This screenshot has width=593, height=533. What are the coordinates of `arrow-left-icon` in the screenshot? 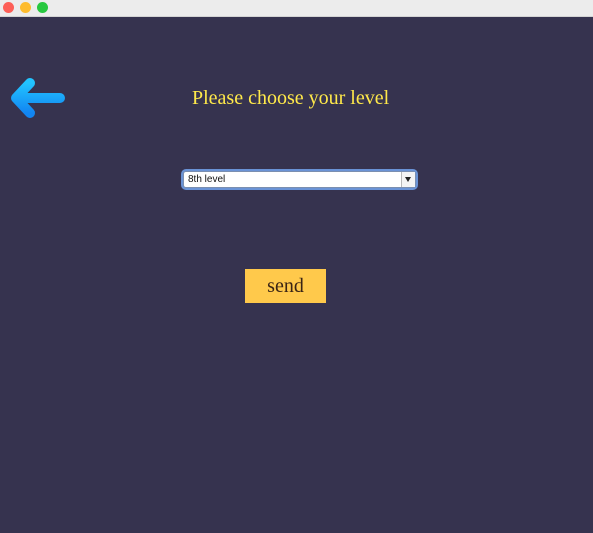 It's located at (38, 98).